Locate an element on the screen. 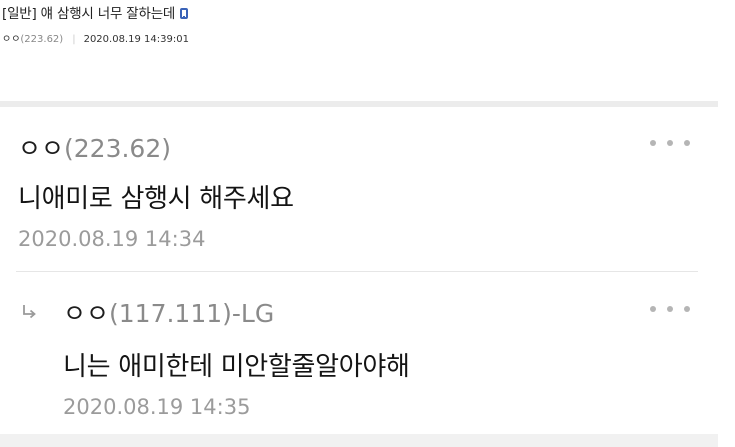 The width and height of the screenshot is (735, 447). bottom-divider is located at coordinates (359, 440).